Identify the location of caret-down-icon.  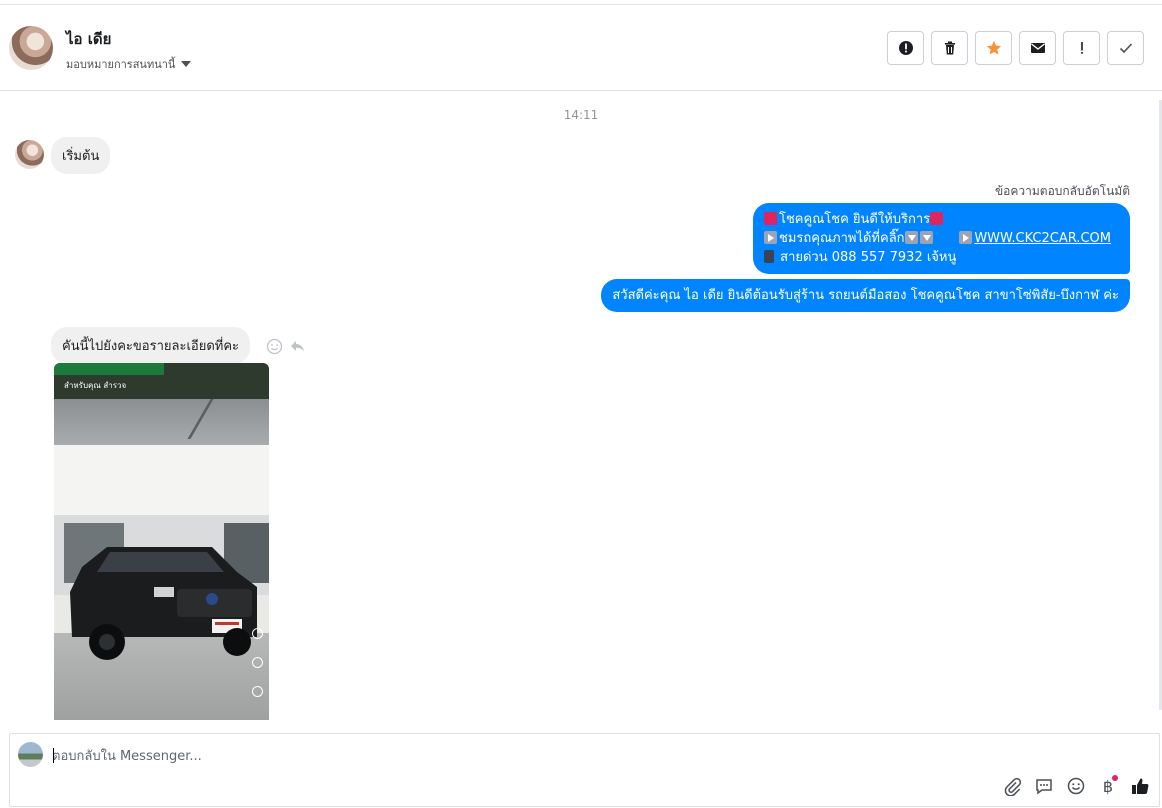
(186, 64).